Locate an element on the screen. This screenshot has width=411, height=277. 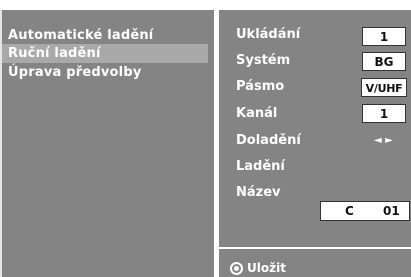
ok-circle-icon is located at coordinates (236, 268).